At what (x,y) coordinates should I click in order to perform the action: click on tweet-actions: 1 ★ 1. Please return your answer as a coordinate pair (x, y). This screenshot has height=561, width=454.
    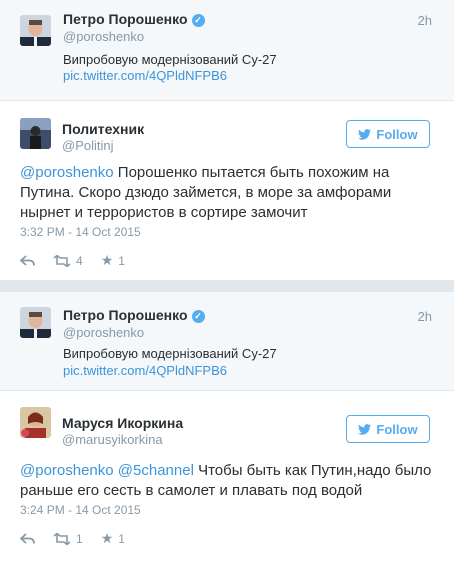
    Looking at the image, I should click on (81, 538).